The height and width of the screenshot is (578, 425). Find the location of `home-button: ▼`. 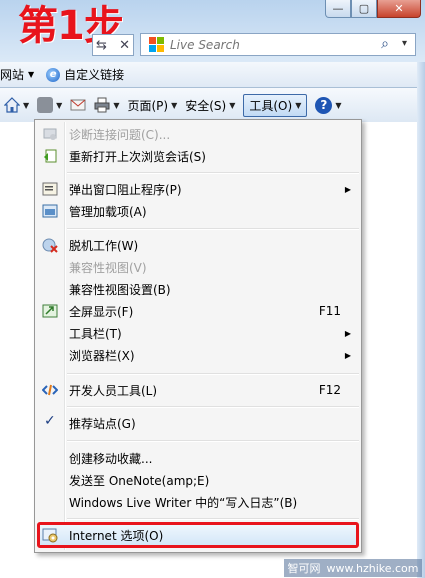

home-button: ▼ is located at coordinates (16, 105).